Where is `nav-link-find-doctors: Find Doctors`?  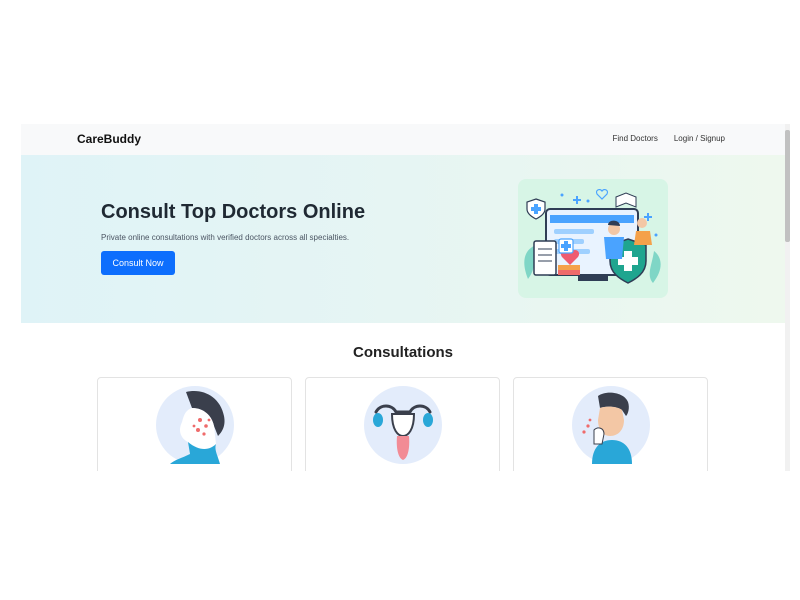
nav-link-find-doctors: Find Doctors is located at coordinates (634, 138).